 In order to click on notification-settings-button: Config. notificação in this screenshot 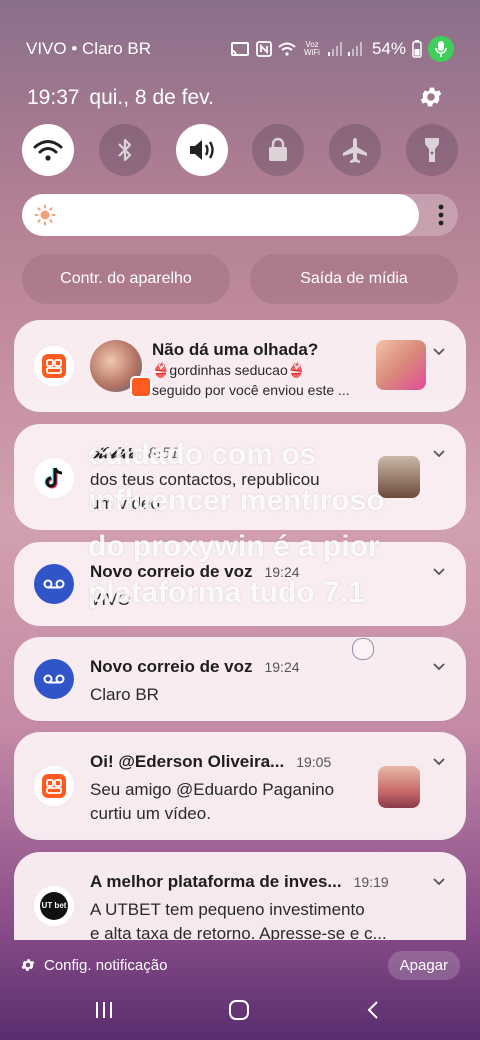, I will do `click(93, 965)`.